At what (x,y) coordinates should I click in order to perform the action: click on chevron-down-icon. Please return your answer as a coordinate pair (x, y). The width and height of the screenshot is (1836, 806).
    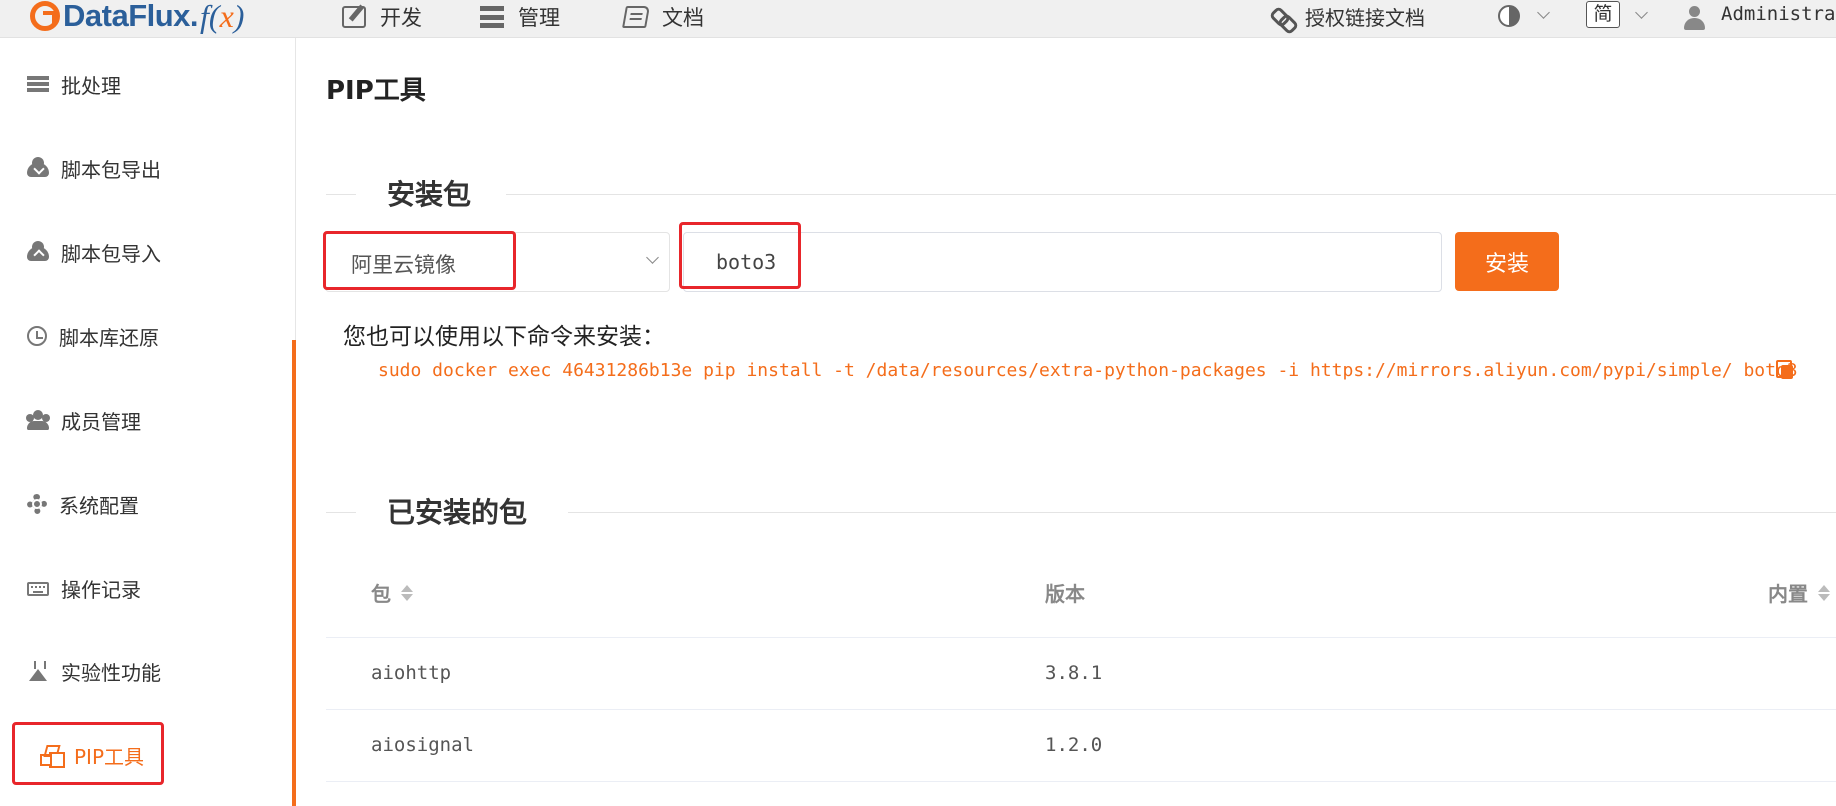
    Looking at the image, I should click on (652, 257).